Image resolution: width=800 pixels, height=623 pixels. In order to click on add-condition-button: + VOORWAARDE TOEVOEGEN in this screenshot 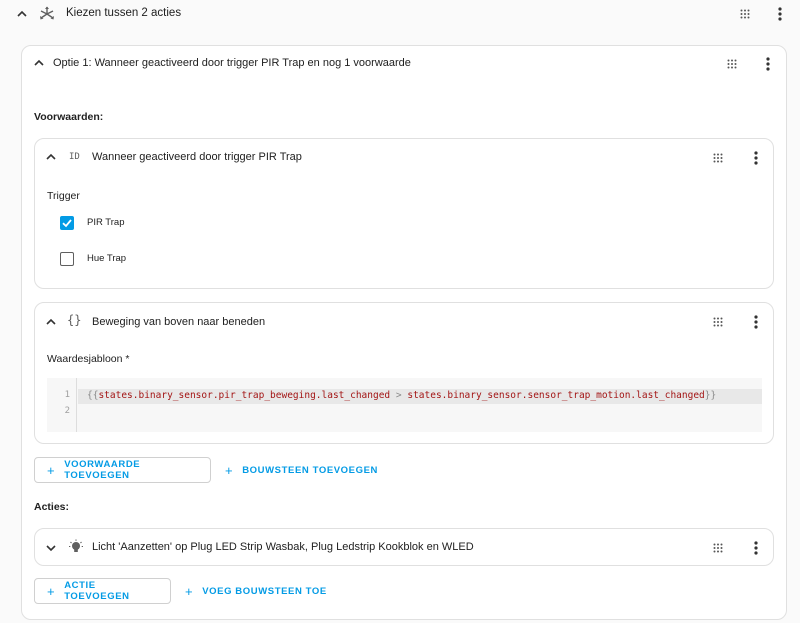, I will do `click(122, 470)`.